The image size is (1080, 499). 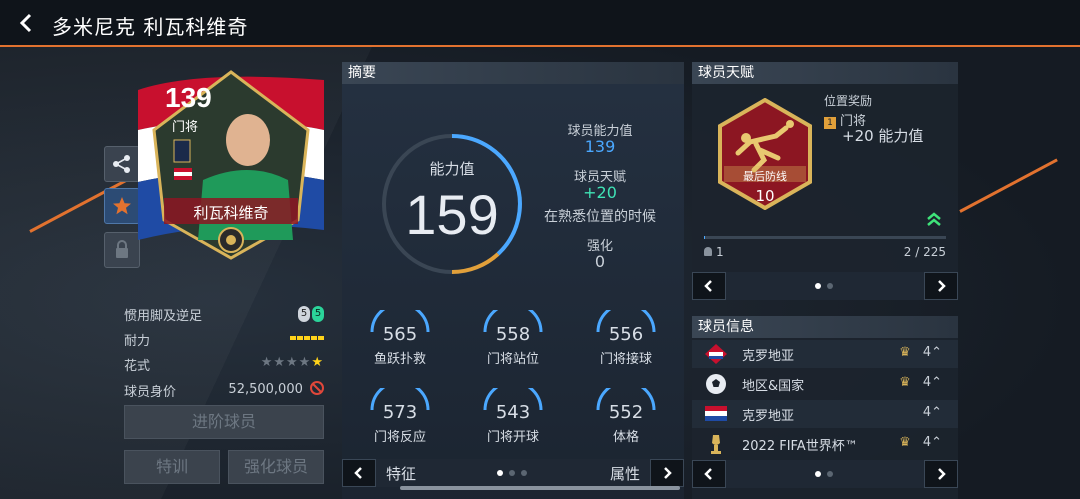 I want to click on back-button, so click(x=27, y=23).